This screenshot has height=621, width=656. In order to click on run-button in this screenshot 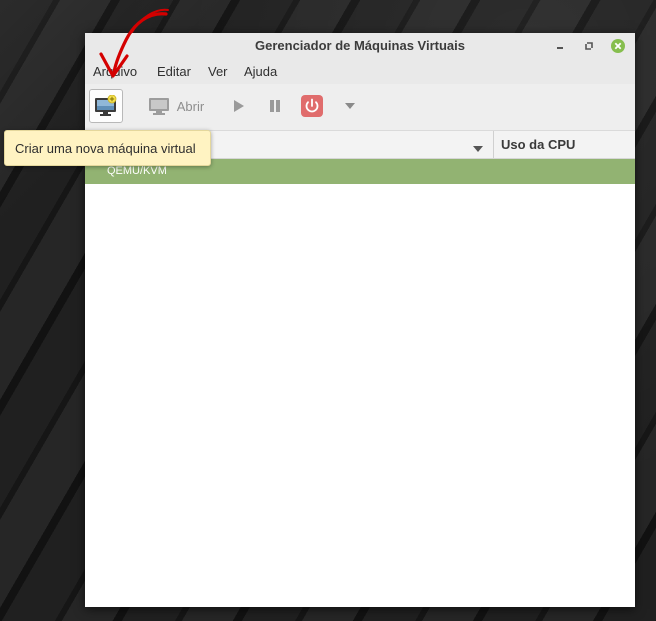, I will do `click(238, 106)`.